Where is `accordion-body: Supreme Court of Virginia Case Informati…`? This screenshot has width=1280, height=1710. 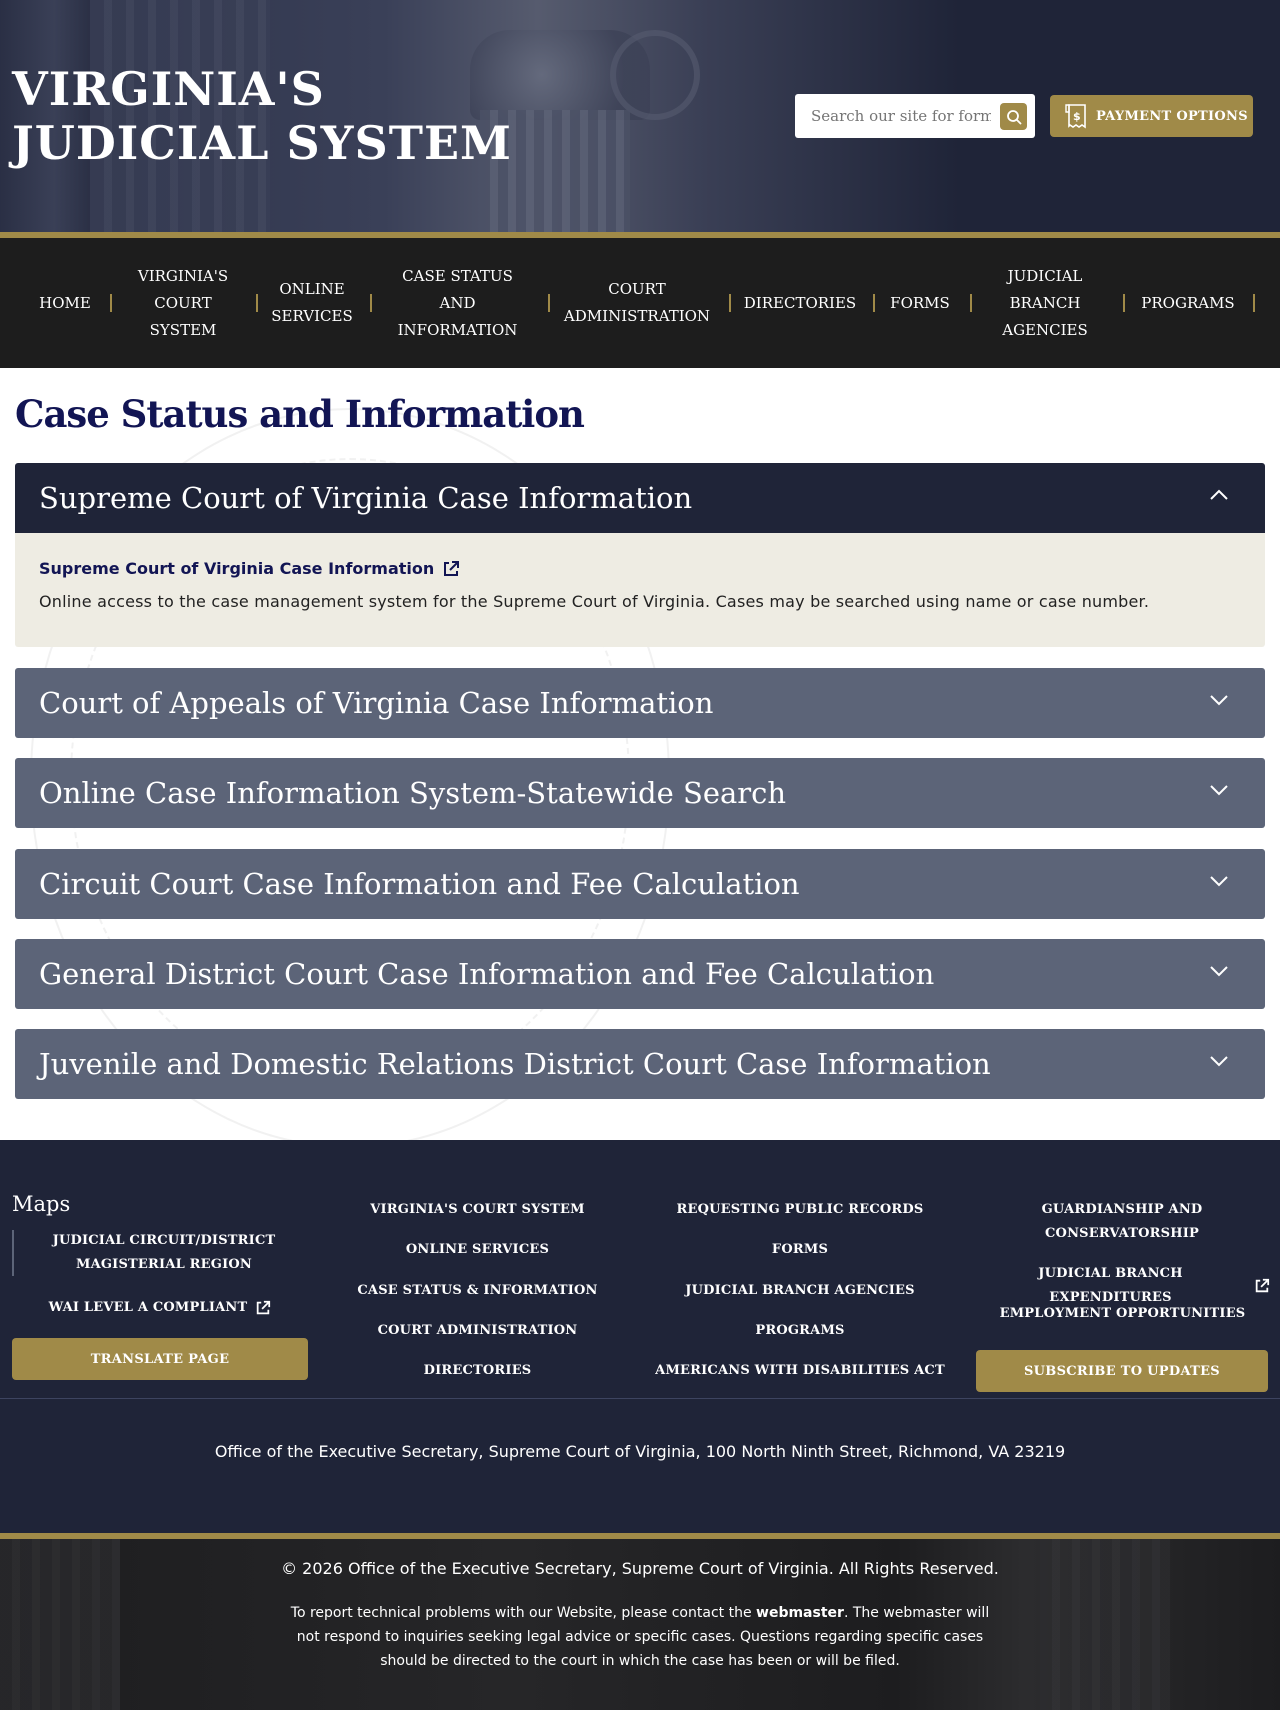 accordion-body: Supreme Court of Virginia Case Informati… is located at coordinates (640, 590).